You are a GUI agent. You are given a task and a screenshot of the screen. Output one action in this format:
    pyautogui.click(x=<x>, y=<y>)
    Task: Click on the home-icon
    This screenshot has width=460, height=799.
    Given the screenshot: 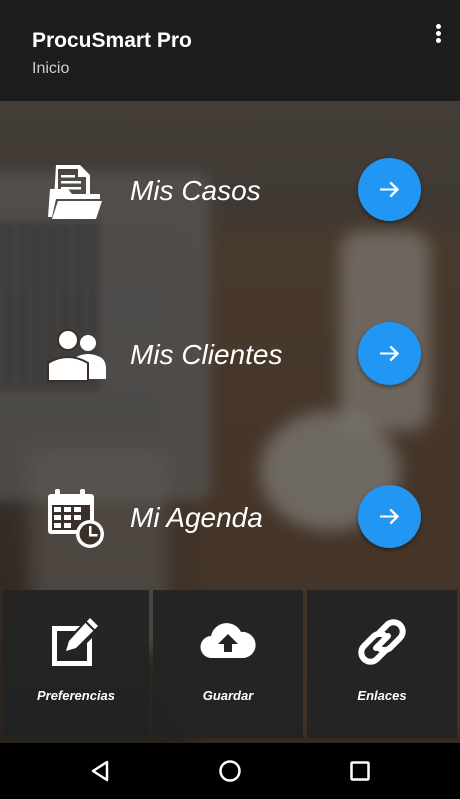 What is the action you would take?
    pyautogui.click(x=230, y=771)
    